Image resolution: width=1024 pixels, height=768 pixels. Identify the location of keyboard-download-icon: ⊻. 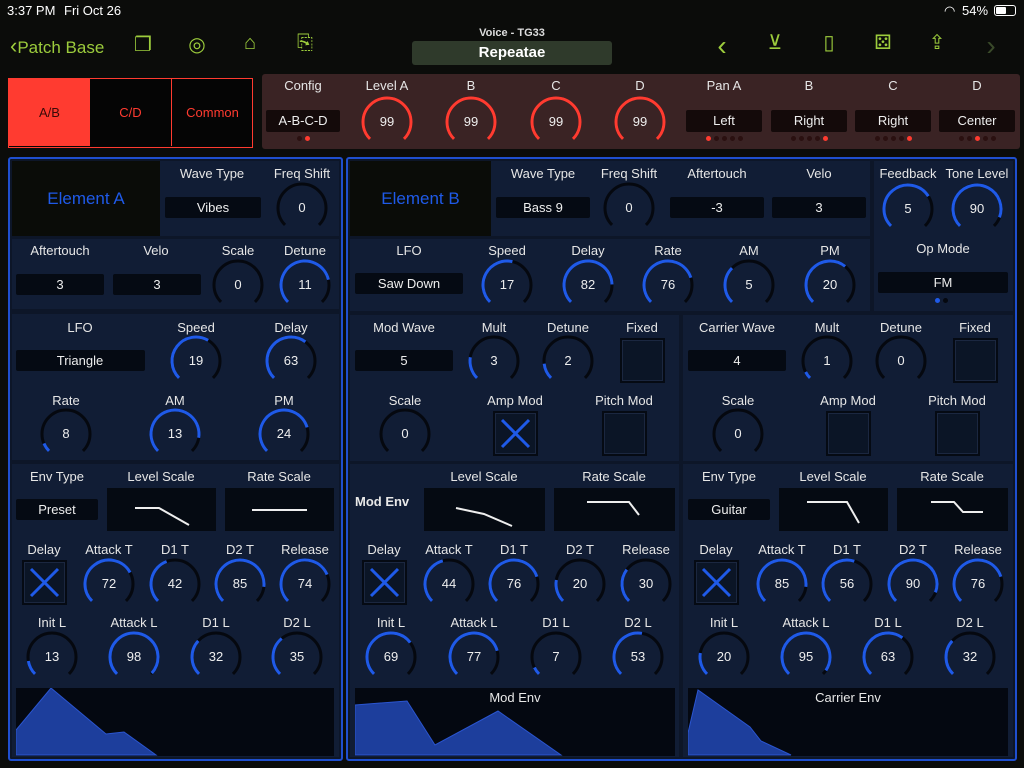
(775, 42).